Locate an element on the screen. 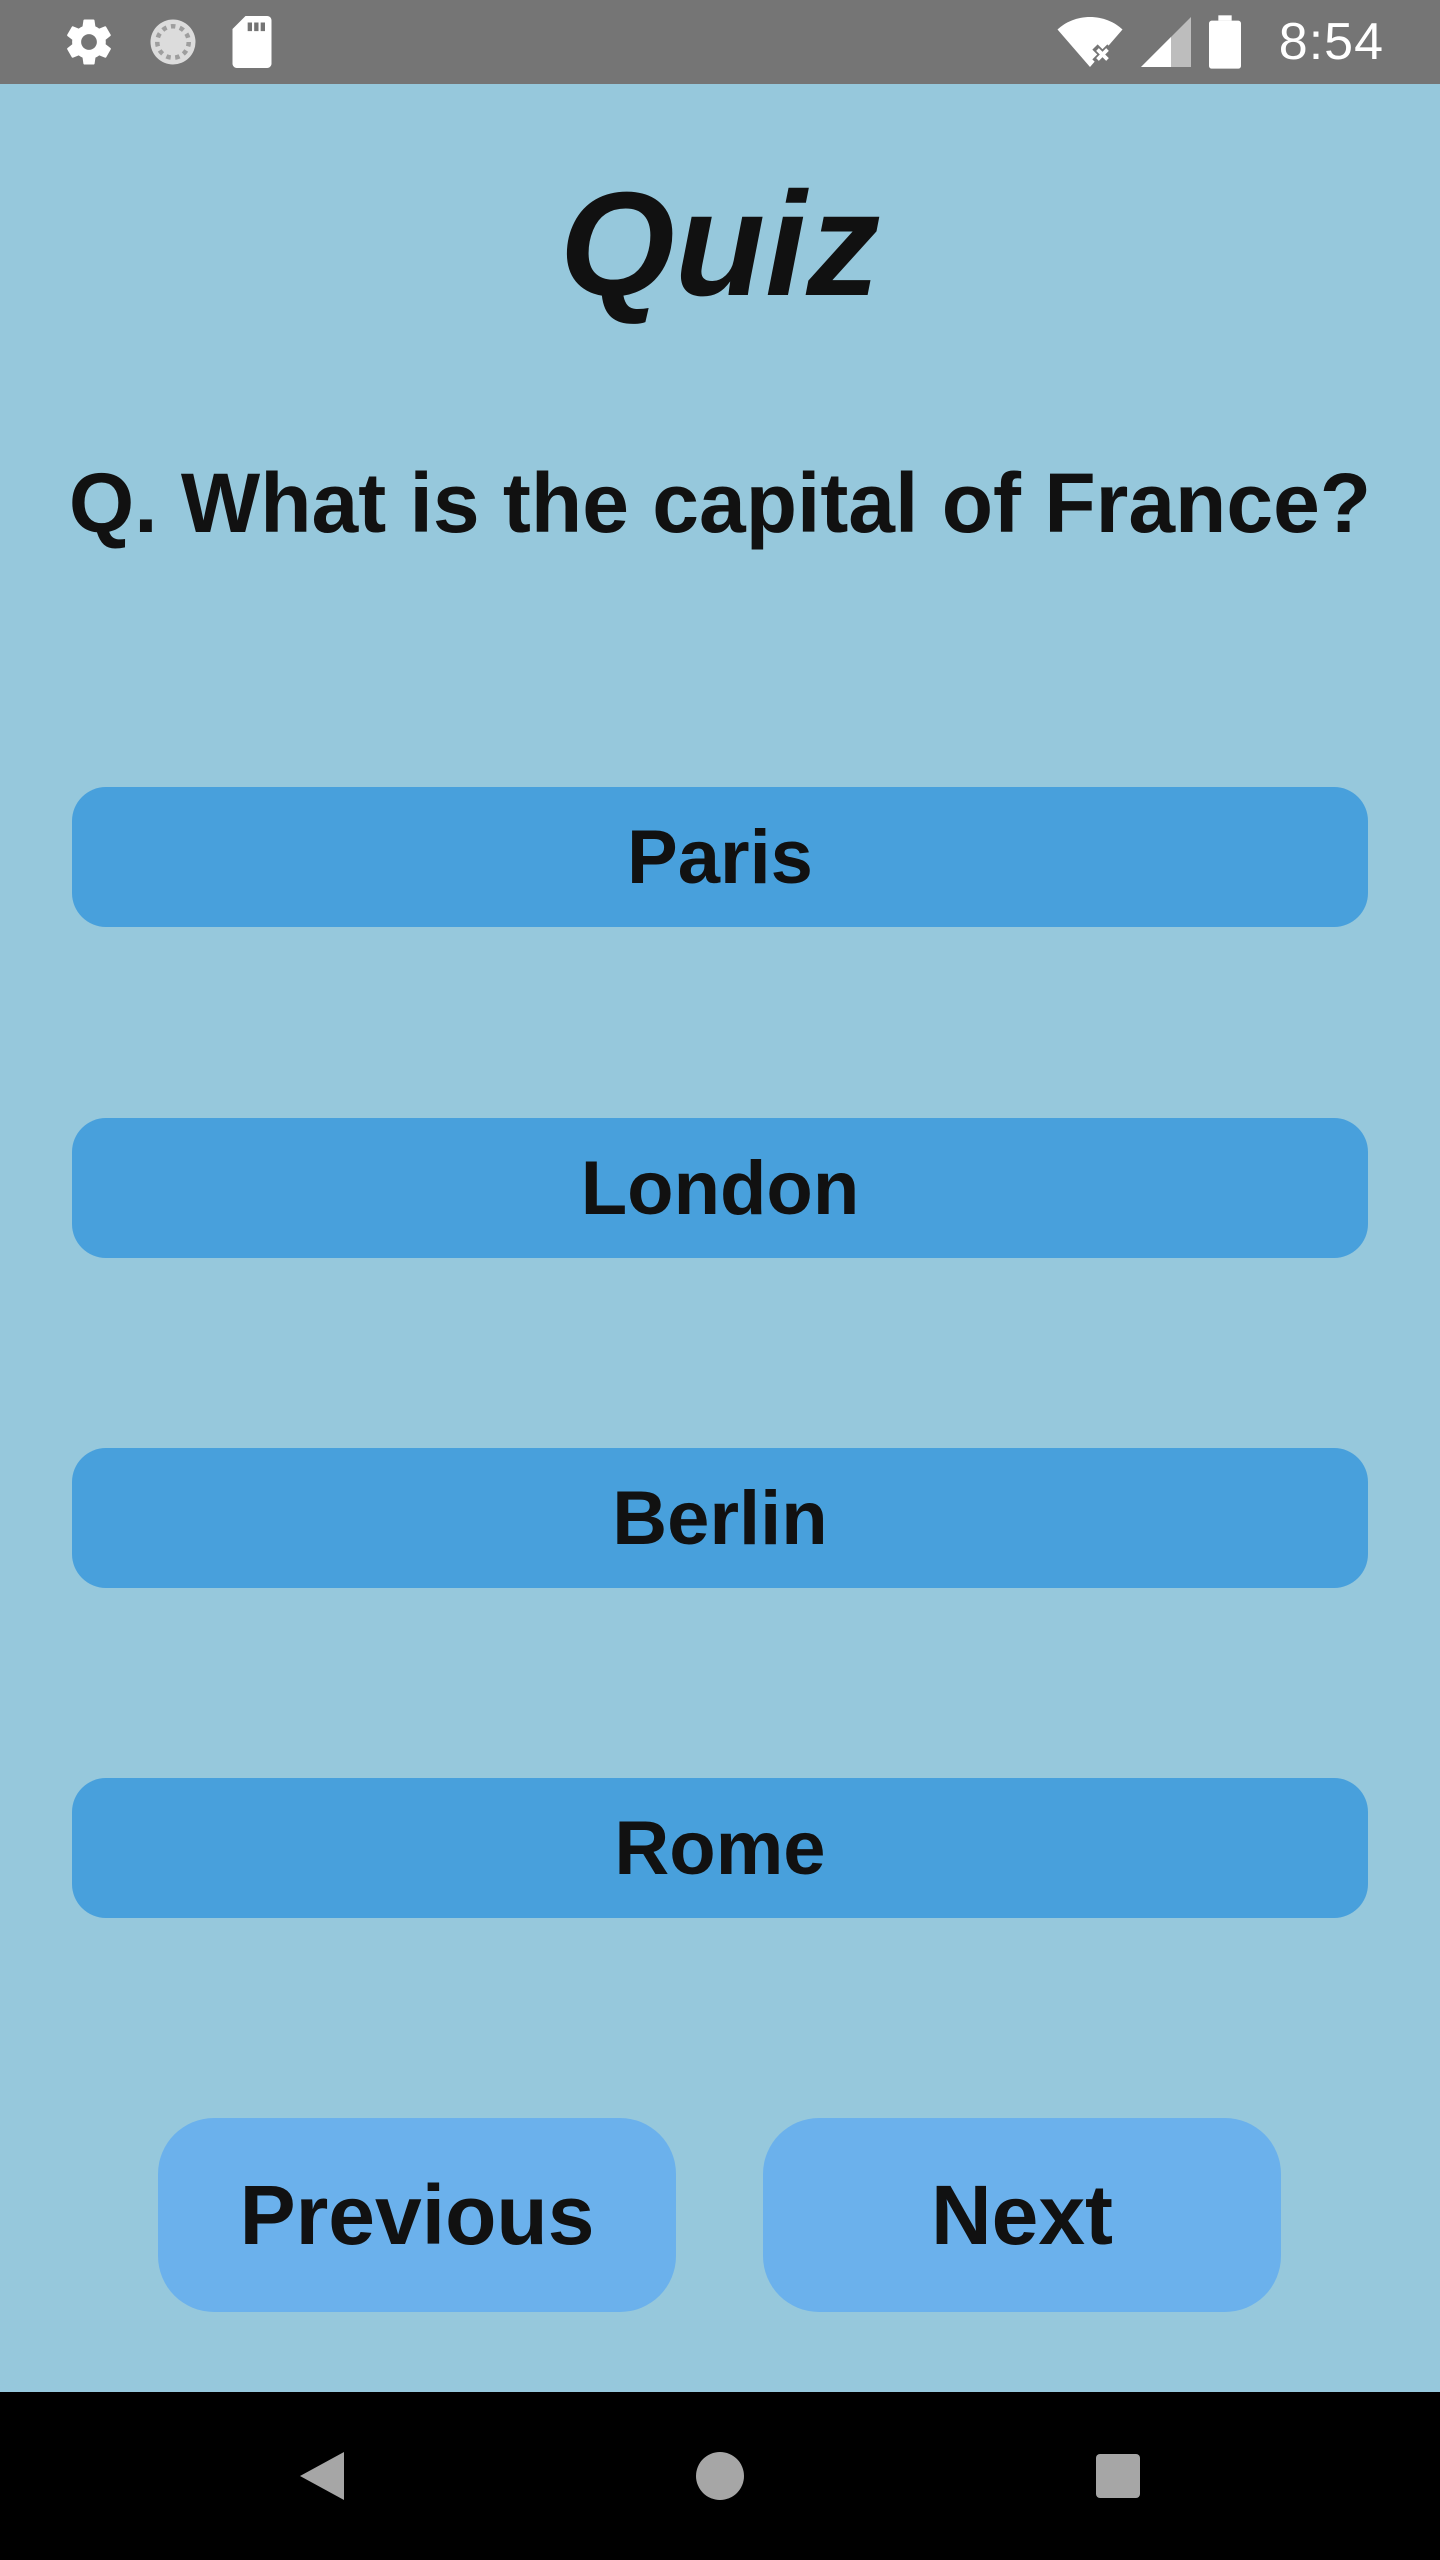  status-bar: 8:54 is located at coordinates (720, 42).